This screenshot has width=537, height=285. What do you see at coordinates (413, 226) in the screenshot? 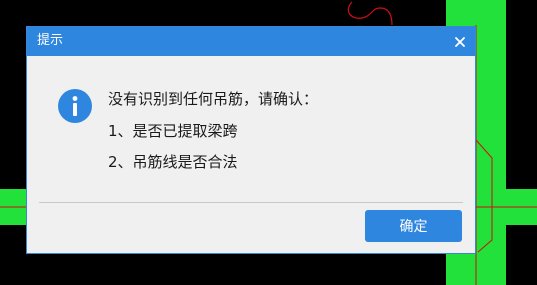
I see `ok-button: 确定` at bounding box center [413, 226].